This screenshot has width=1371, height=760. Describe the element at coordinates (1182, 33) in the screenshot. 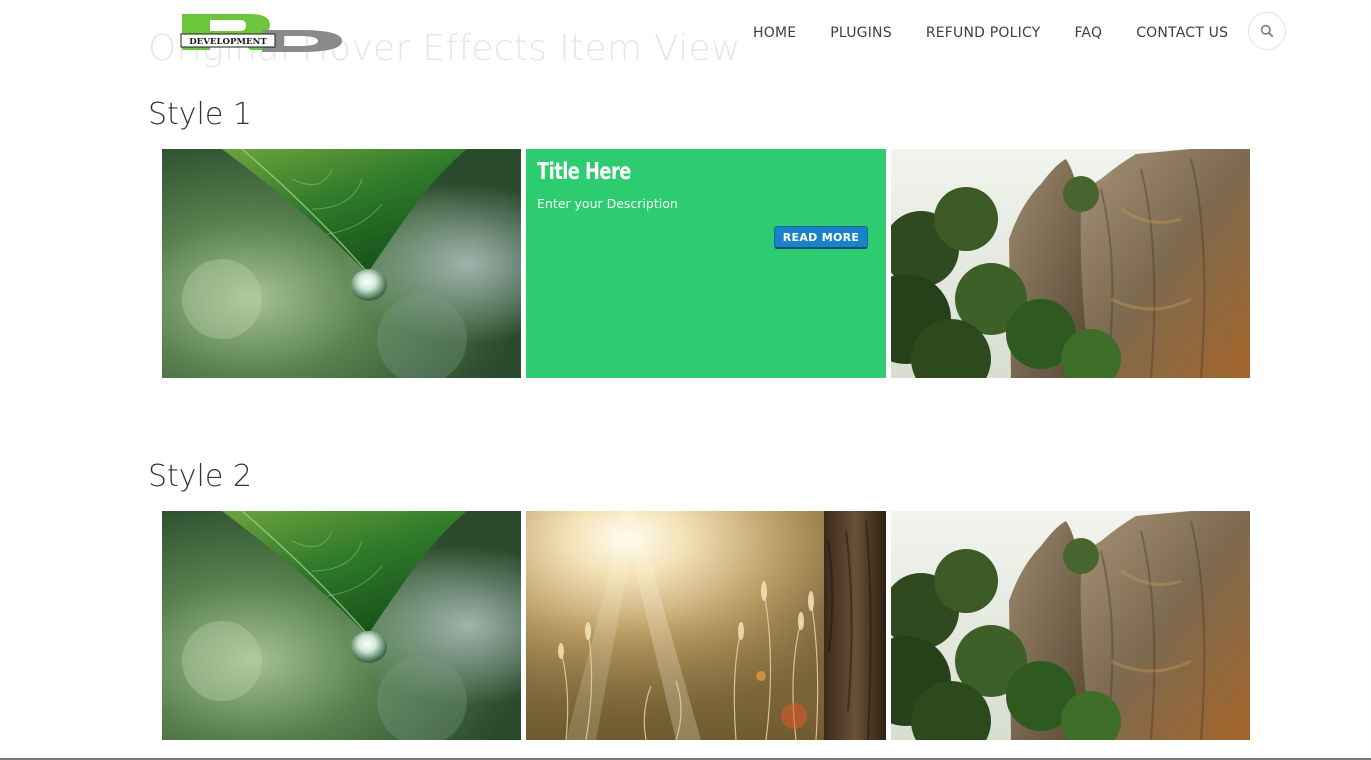

I see `nav-contact-us: CONTACT US` at that location.